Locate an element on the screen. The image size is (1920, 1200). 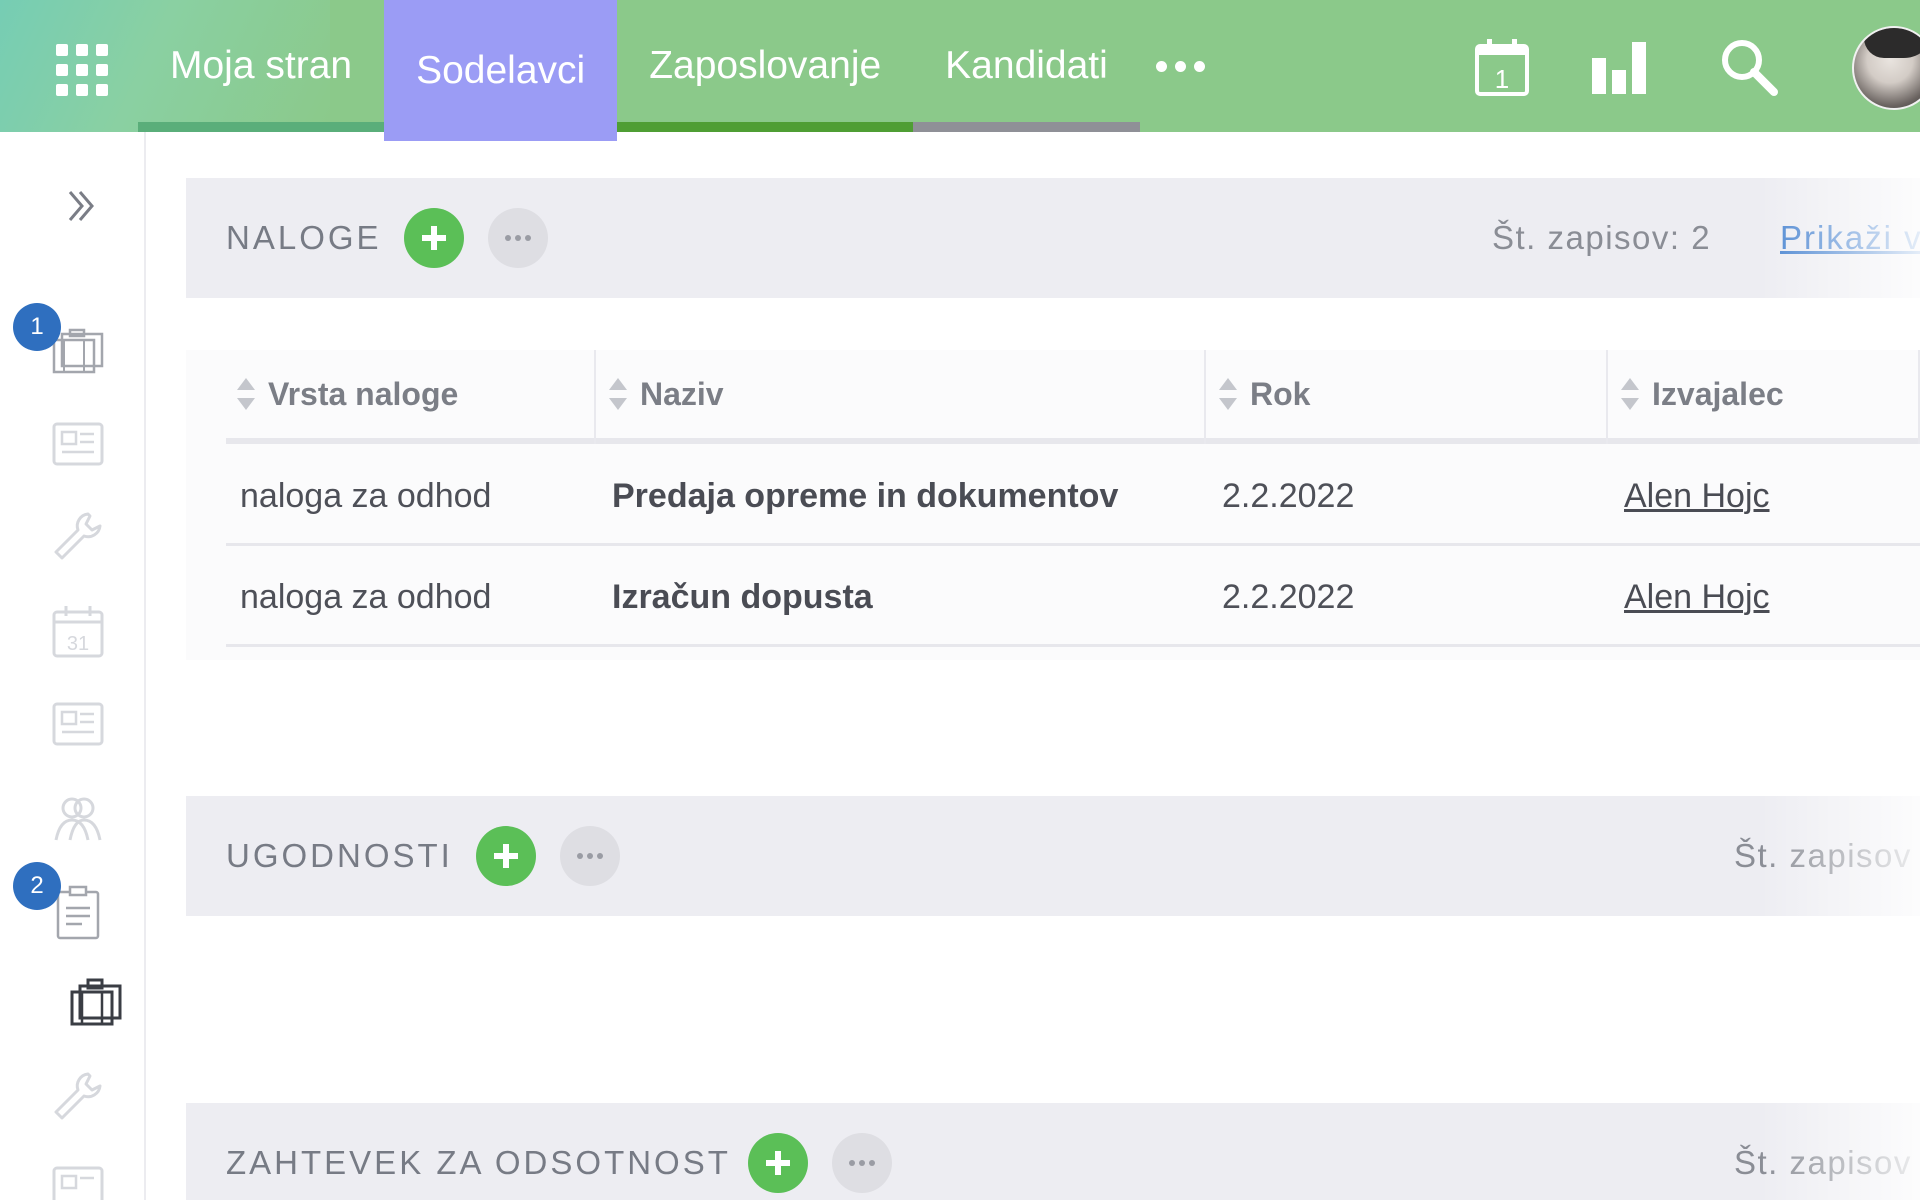
panel-title: UGODNOSTI is located at coordinates (339, 855).